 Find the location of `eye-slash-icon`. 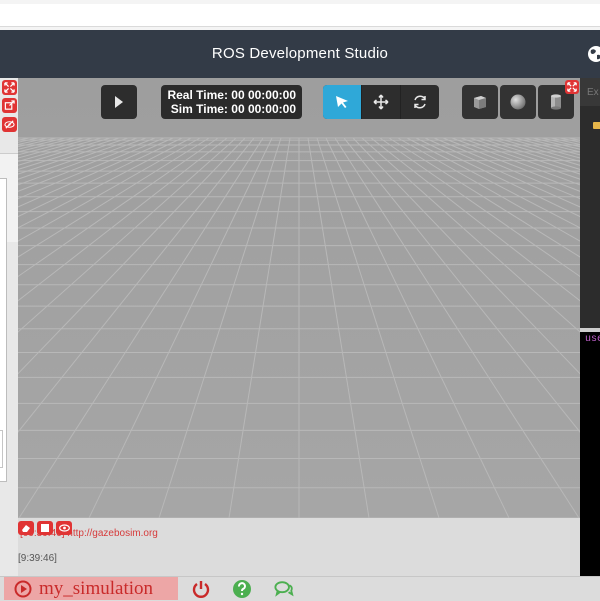

eye-slash-icon is located at coordinates (9, 124).